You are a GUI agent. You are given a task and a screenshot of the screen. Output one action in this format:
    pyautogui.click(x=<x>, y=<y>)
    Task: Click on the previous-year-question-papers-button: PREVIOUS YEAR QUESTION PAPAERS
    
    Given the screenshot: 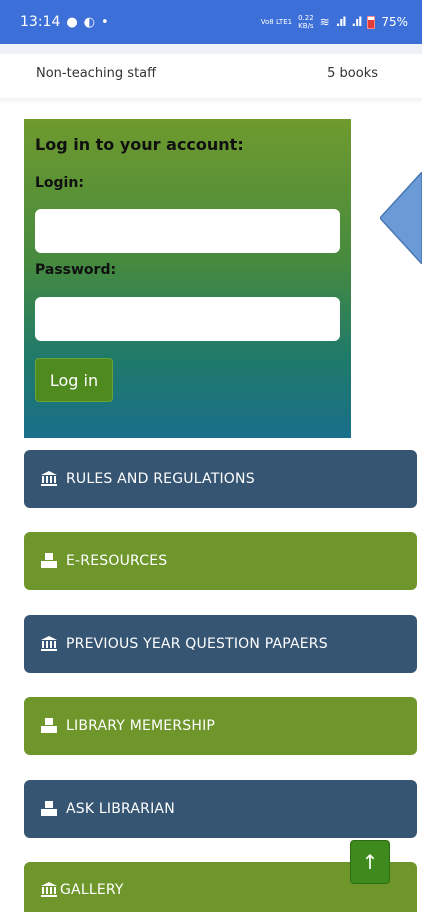 What is the action you would take?
    pyautogui.click(x=220, y=644)
    